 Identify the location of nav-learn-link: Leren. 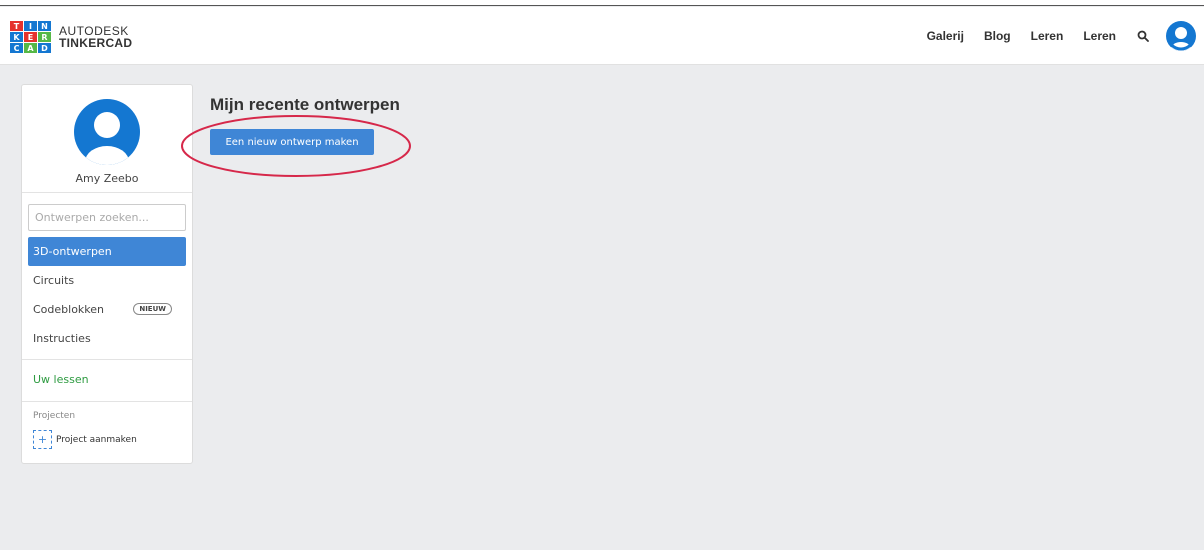
(1047, 36).